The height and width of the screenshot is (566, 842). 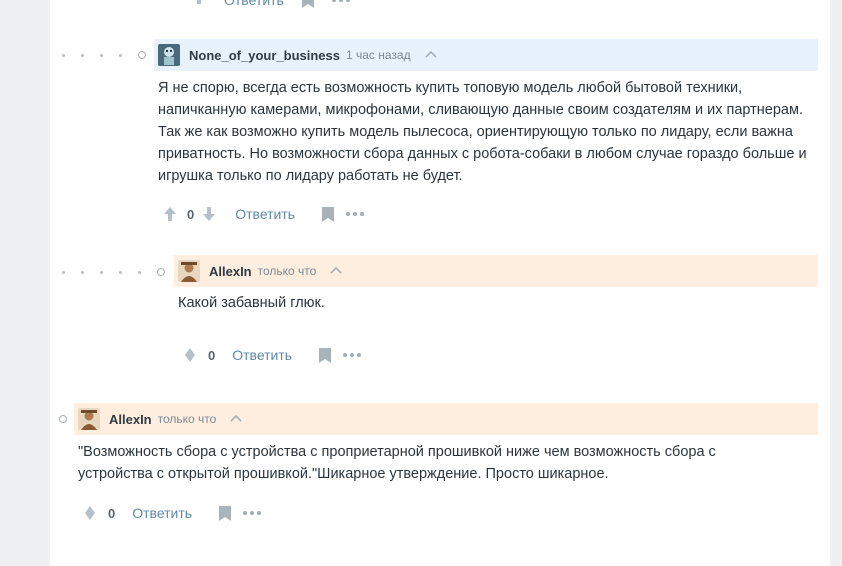 I want to click on previous-comment-actions: Ответить, so click(x=271, y=4).